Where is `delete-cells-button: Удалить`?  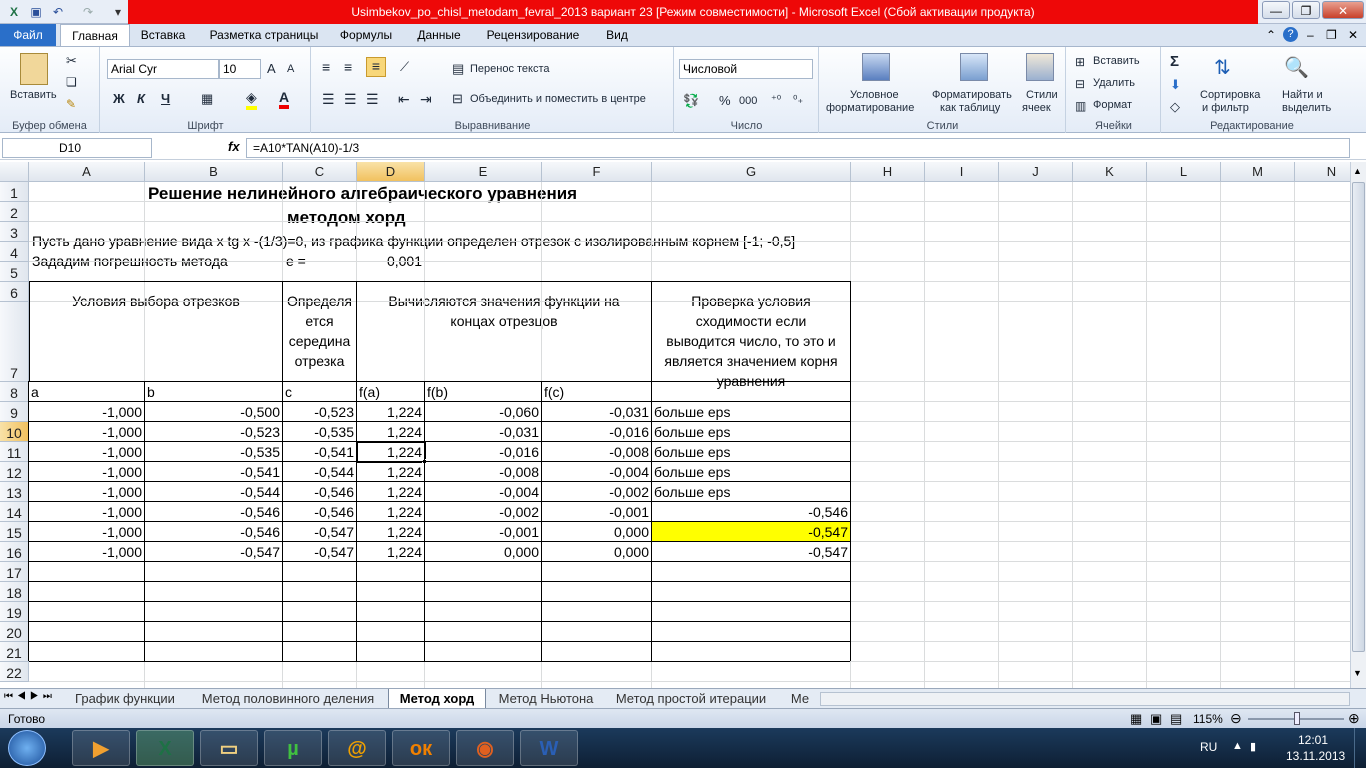
delete-cells-button: Удалить is located at coordinates (1114, 83).